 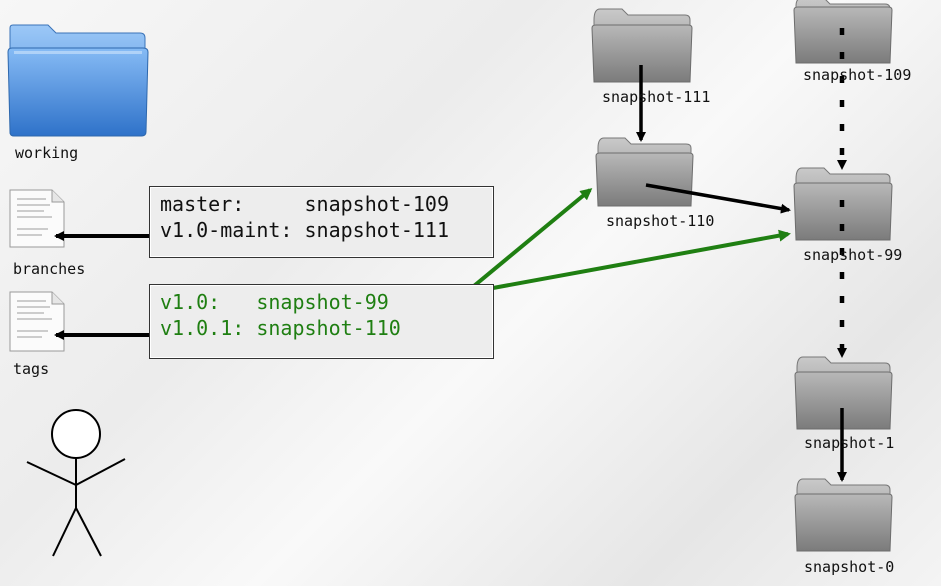 What do you see at coordinates (232, 230) in the screenshot?
I see `branch-name: v1.0-maint:` at bounding box center [232, 230].